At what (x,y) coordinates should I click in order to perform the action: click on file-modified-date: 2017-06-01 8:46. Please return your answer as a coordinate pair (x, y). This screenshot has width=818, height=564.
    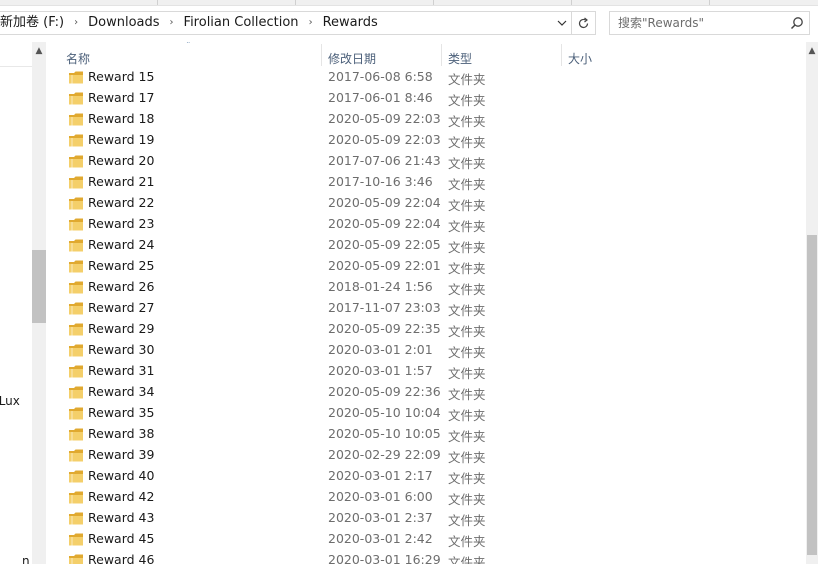
    Looking at the image, I should click on (380, 97).